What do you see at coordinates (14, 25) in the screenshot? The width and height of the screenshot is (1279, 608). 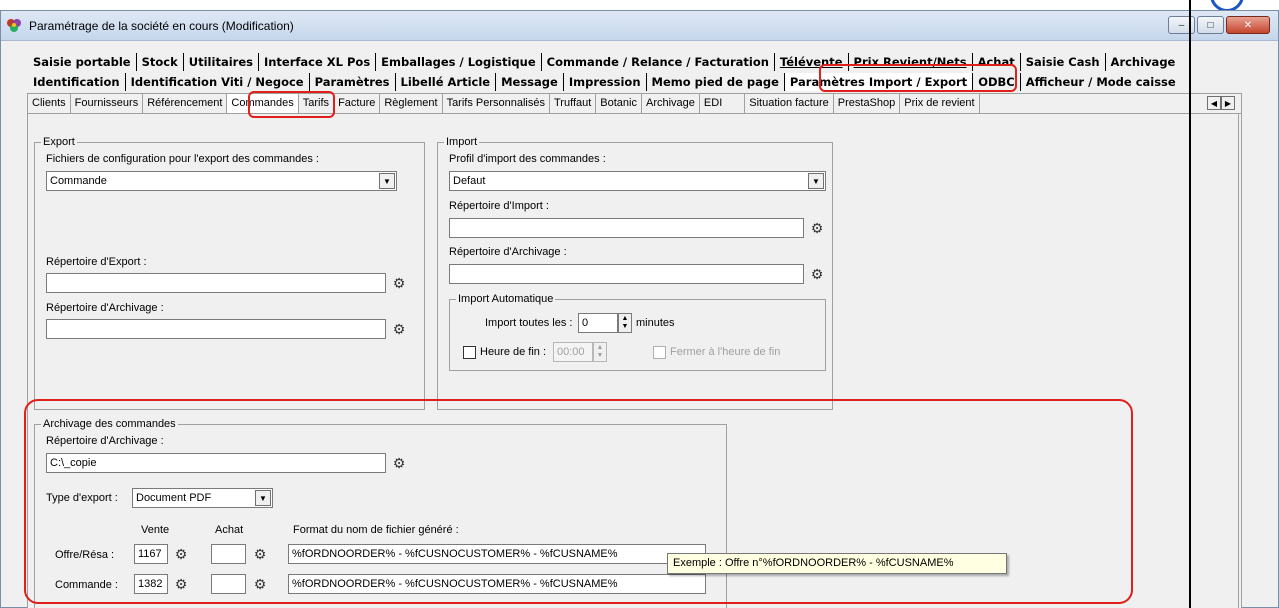 I see `app-icon` at bounding box center [14, 25].